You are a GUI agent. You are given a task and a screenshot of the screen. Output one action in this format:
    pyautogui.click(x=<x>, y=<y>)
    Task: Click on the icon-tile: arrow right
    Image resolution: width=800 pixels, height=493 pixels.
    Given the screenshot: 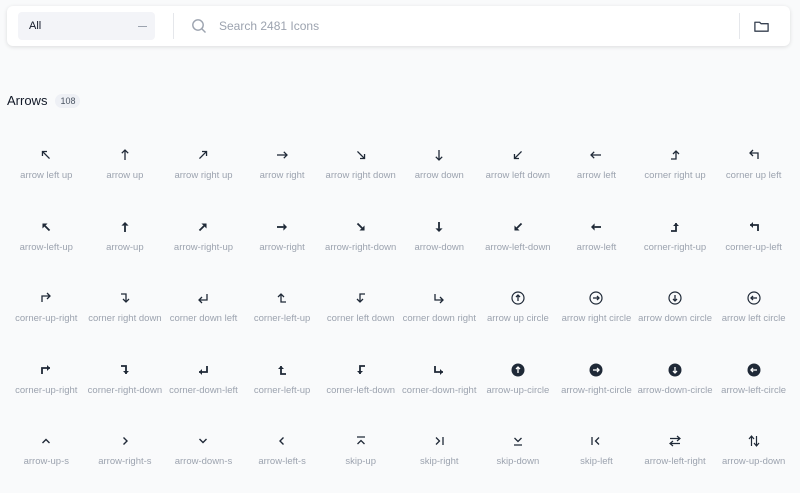 What is the action you would take?
    pyautogui.click(x=282, y=171)
    